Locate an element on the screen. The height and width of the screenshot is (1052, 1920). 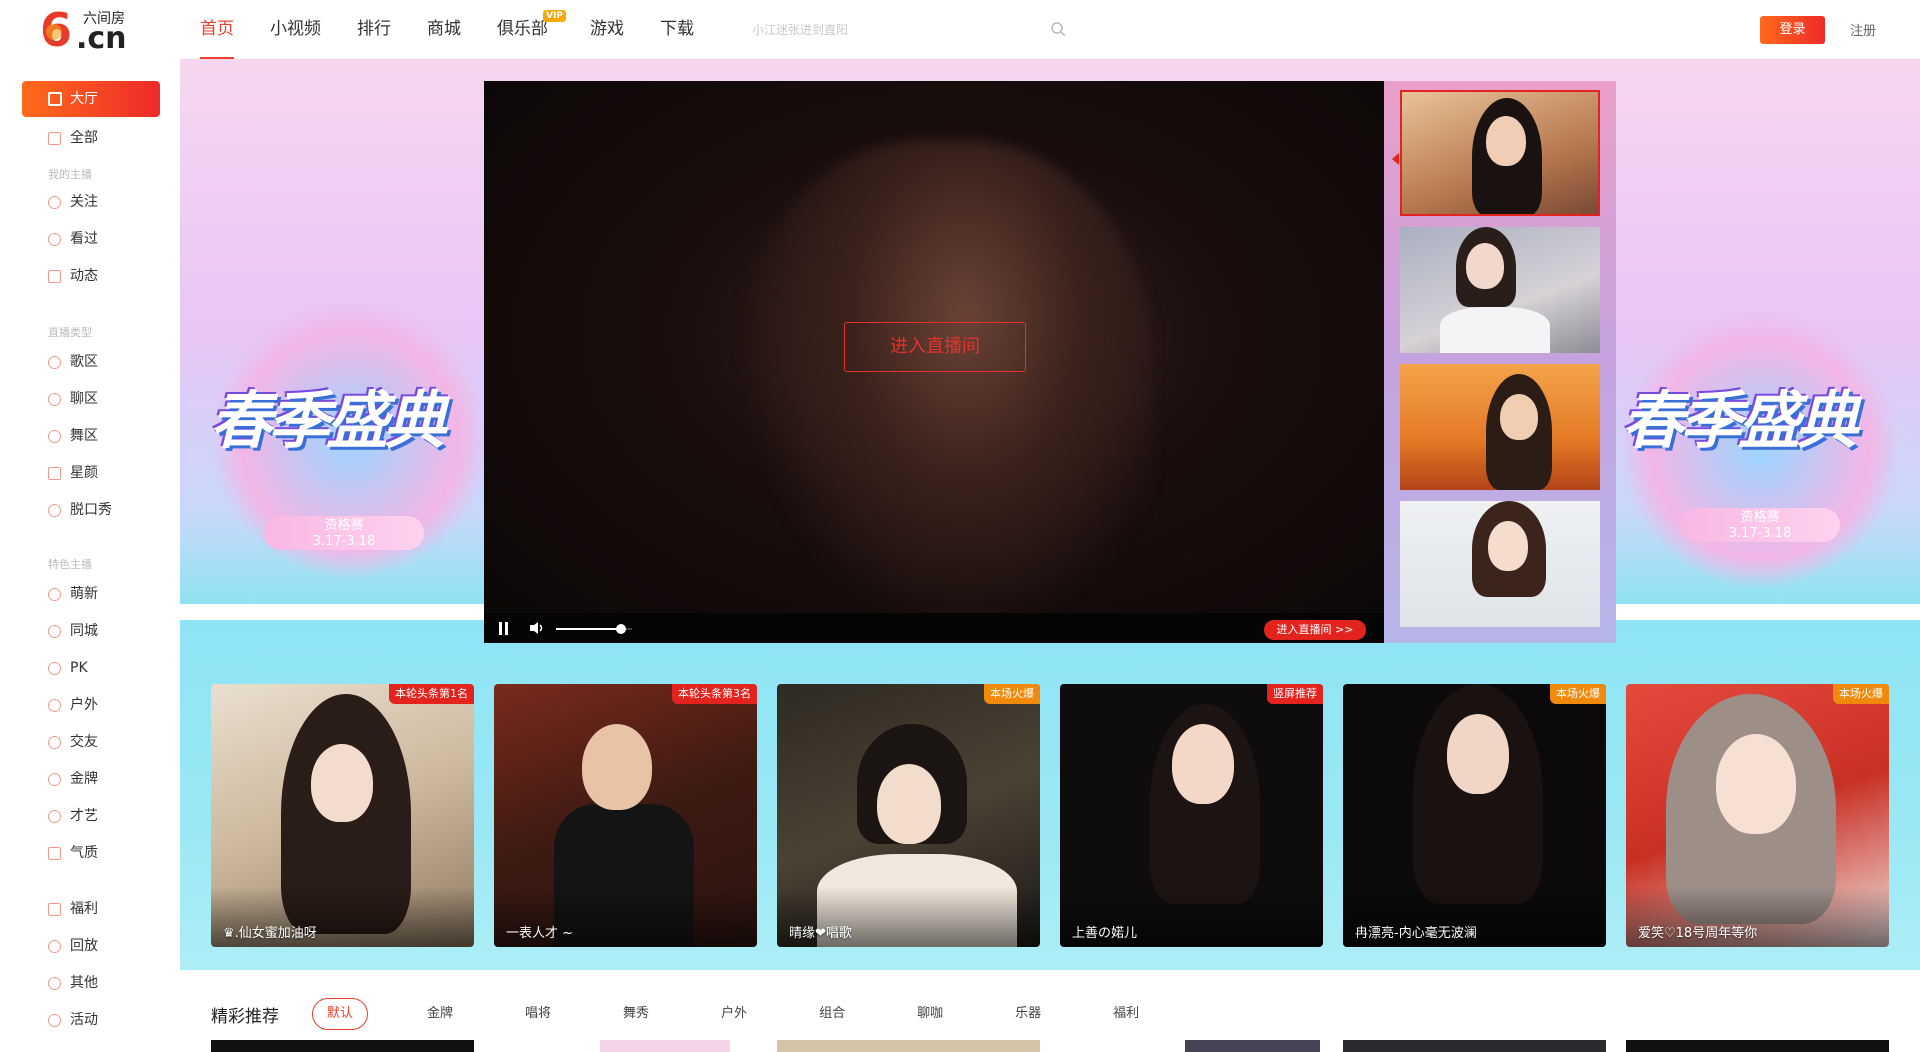
event-title-right: 春季盛典 is located at coordinates (1740, 420).